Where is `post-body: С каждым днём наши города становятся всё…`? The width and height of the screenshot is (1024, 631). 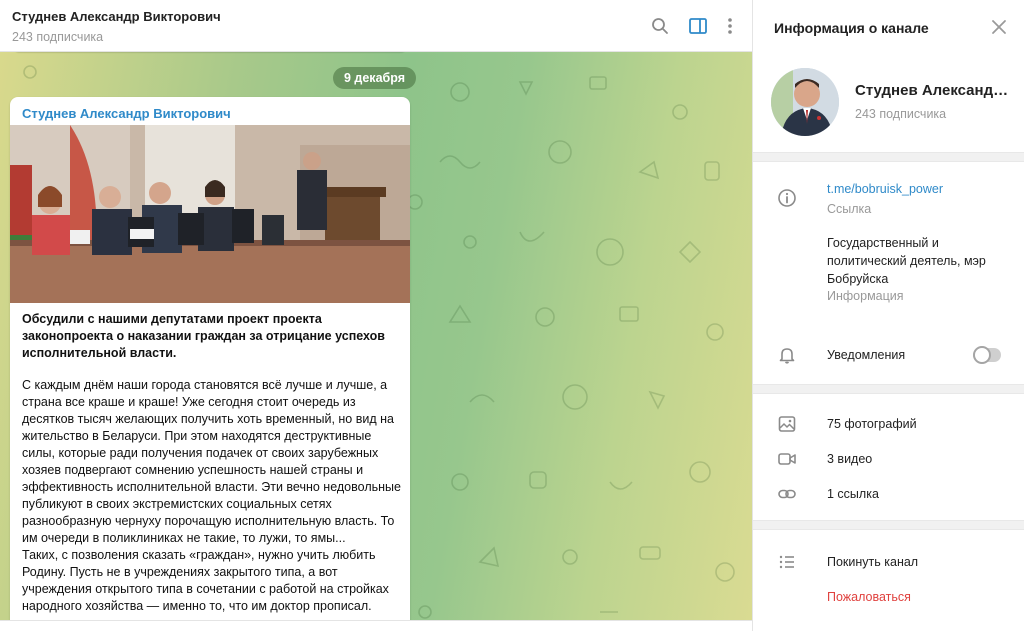
post-body: С каждым днём наши города становятся всё… is located at coordinates (211, 495).